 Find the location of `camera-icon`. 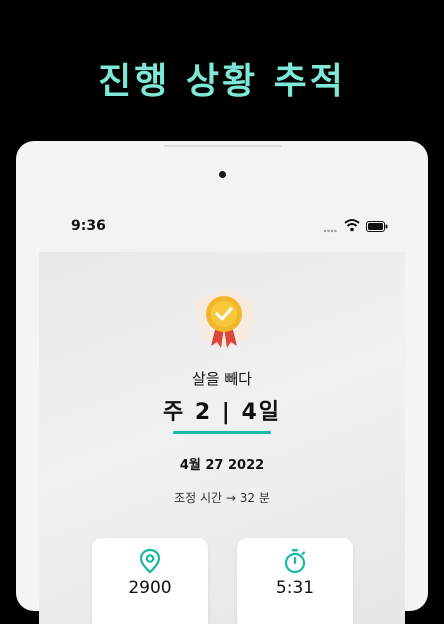

camera-icon is located at coordinates (222, 174).